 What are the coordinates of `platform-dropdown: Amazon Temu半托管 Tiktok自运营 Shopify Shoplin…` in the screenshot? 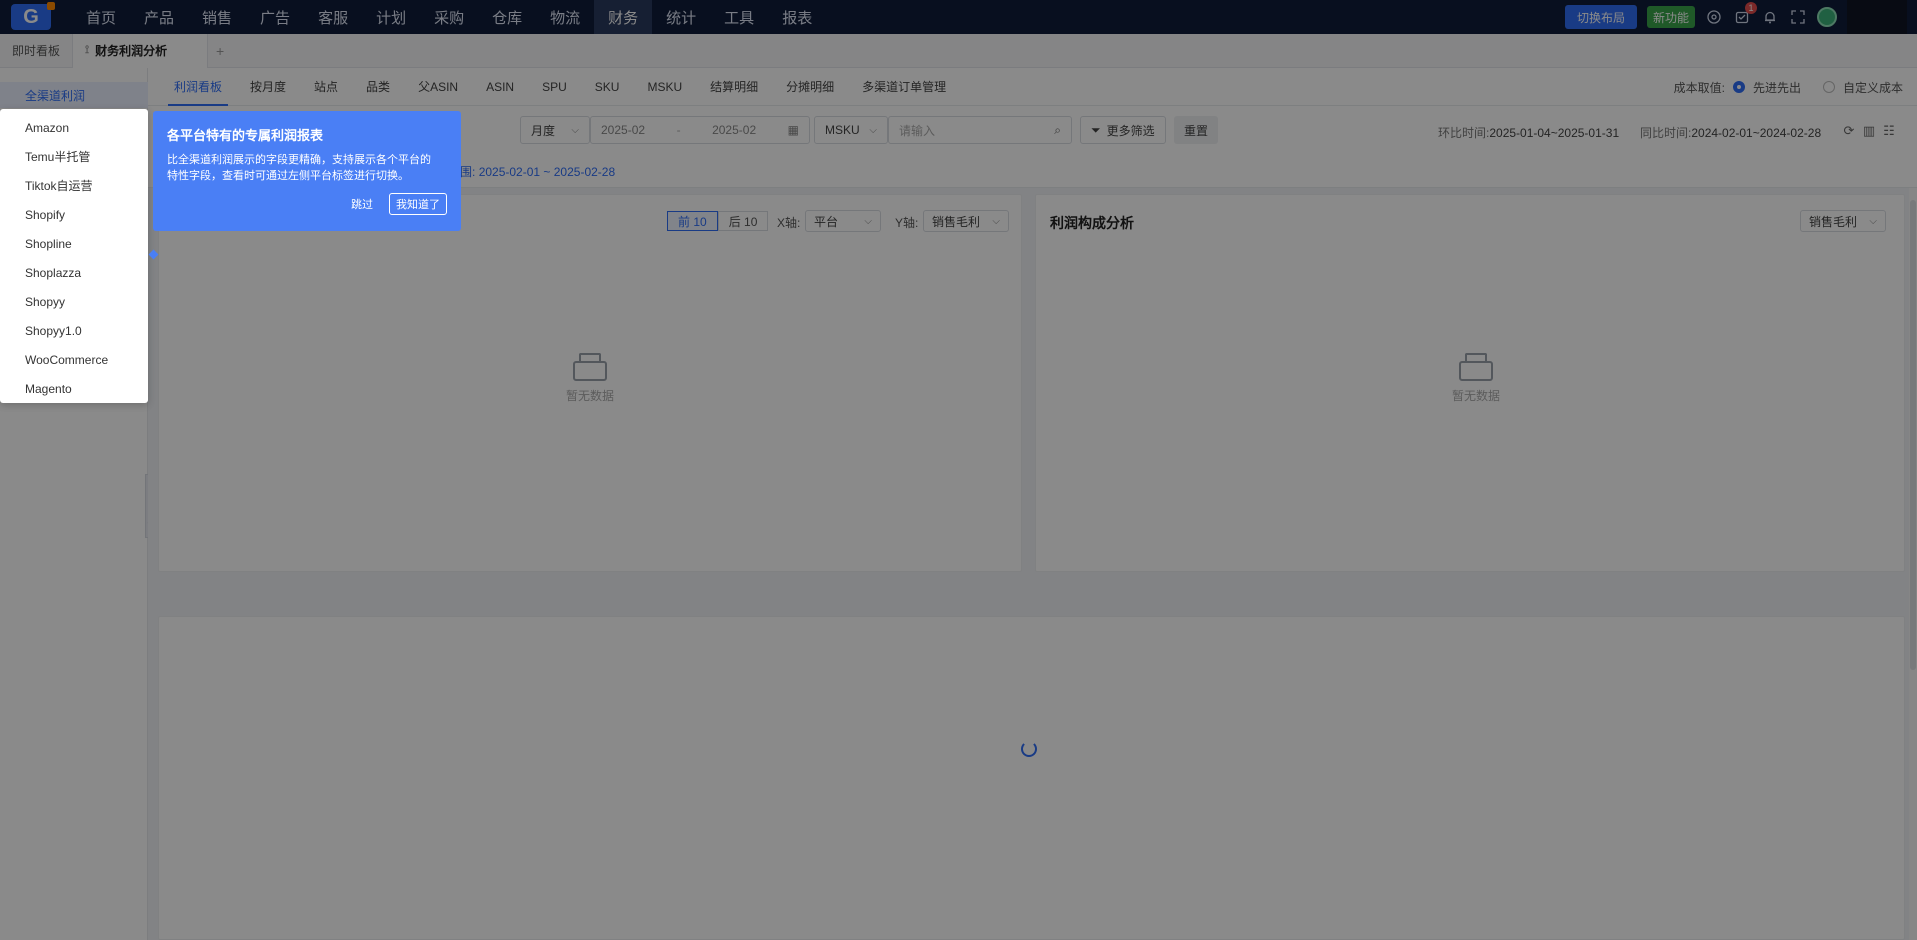 It's located at (74, 256).